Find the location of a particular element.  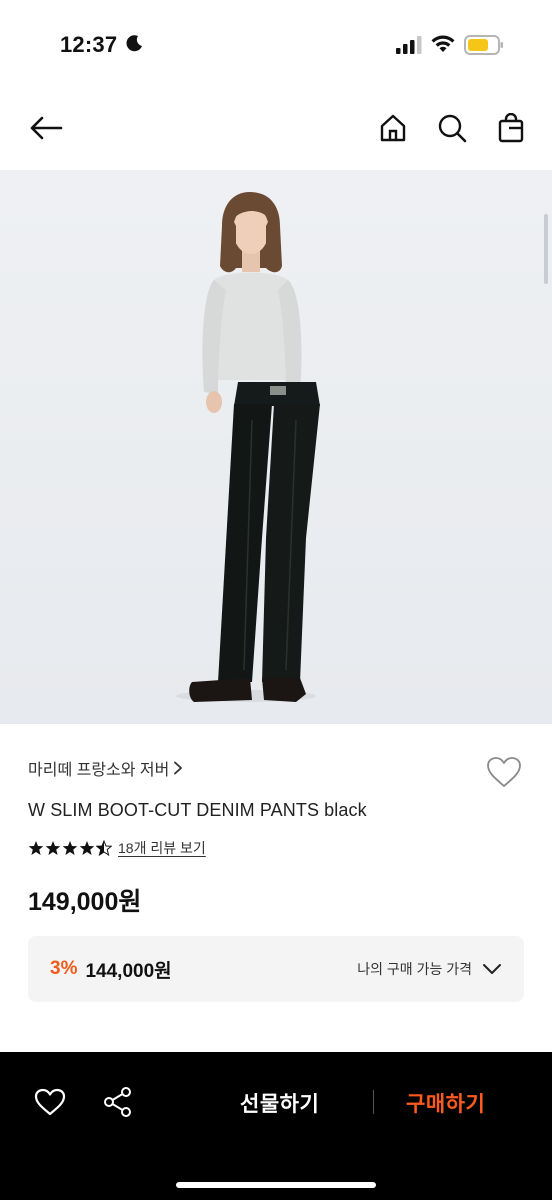

shopping-bag-icon is located at coordinates (511, 128).